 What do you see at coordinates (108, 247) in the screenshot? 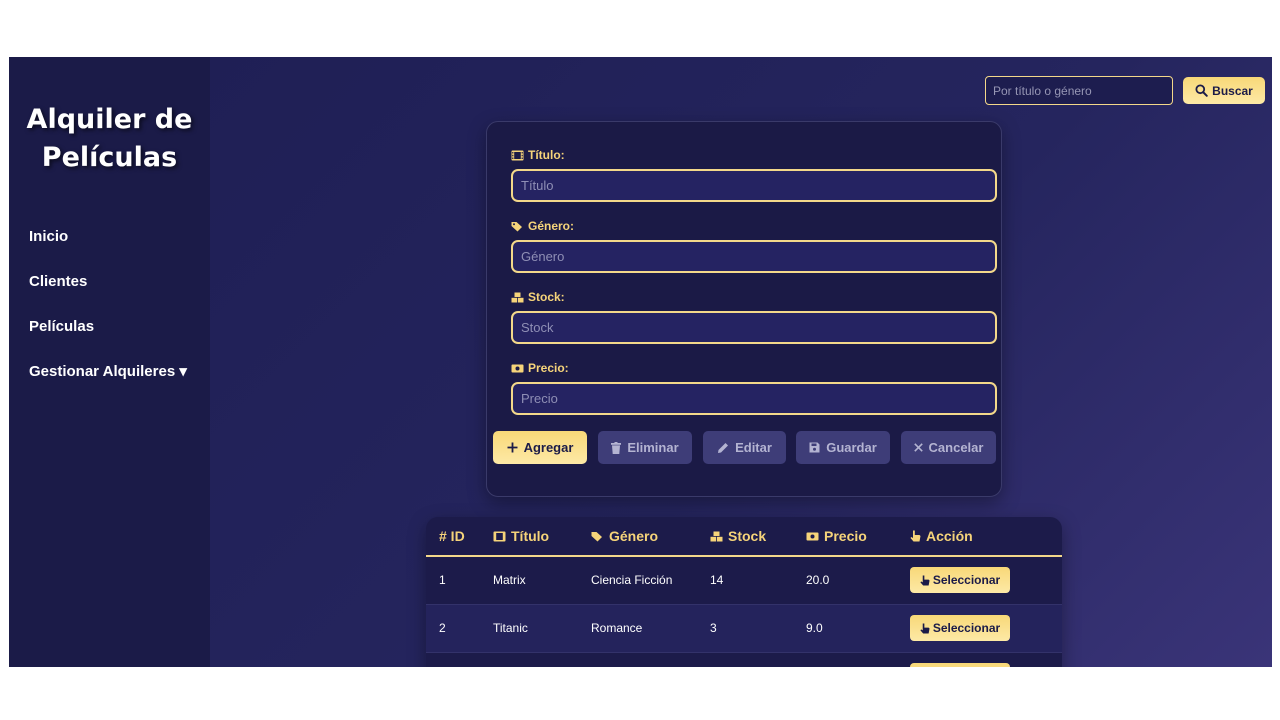
I see `nav-item-inicio: Inicio` at bounding box center [108, 247].